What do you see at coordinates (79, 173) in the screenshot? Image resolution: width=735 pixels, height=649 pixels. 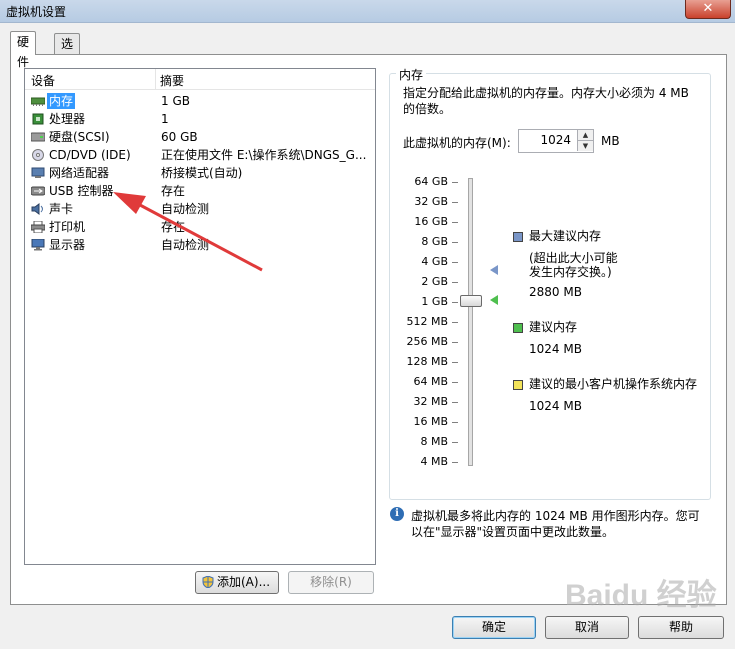 I see `device-name: 网络适配器` at bounding box center [79, 173].